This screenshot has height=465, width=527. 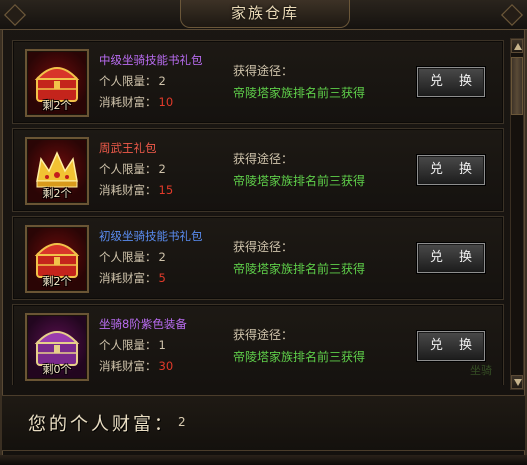 I want to click on wealth-value: 2, so click(x=182, y=422).